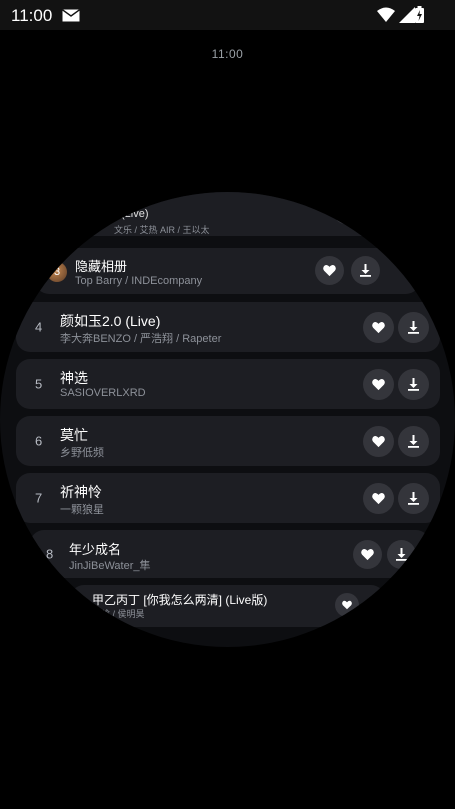 The image size is (455, 809). I want to click on song-title: 隐藏相册, so click(101, 266).